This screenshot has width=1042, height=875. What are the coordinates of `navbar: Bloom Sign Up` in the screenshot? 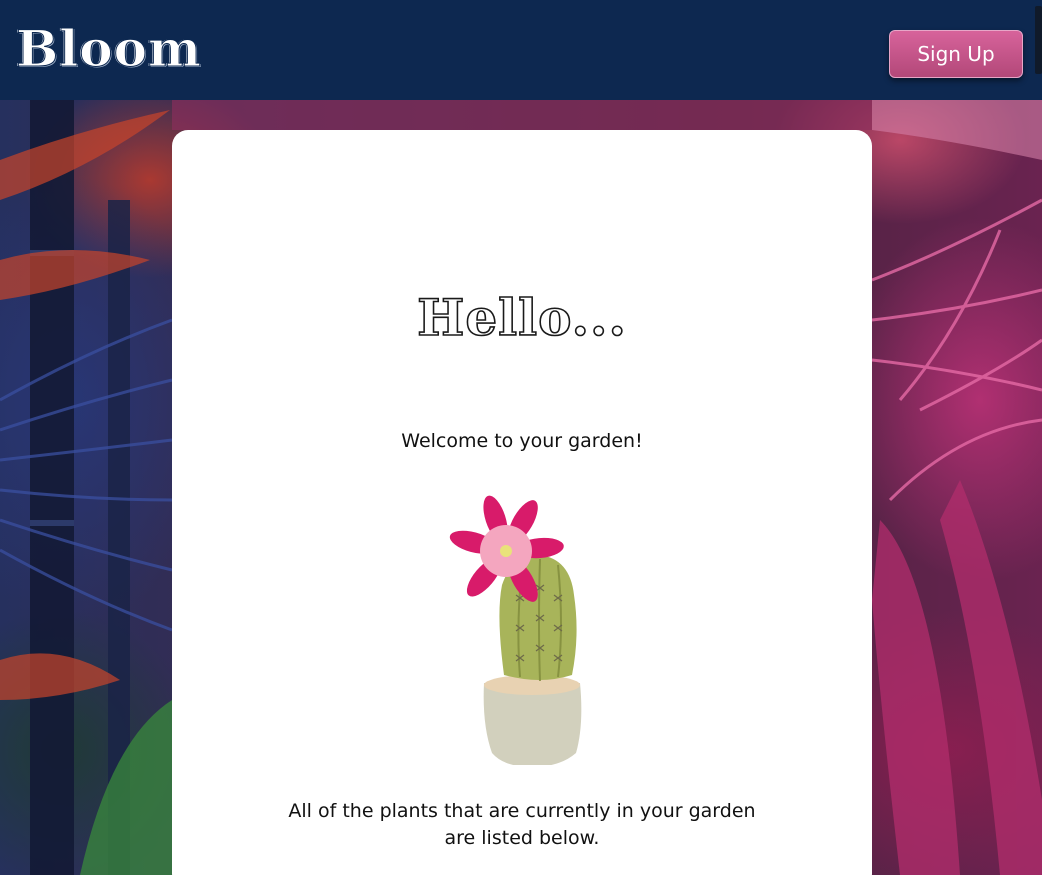 It's located at (521, 50).